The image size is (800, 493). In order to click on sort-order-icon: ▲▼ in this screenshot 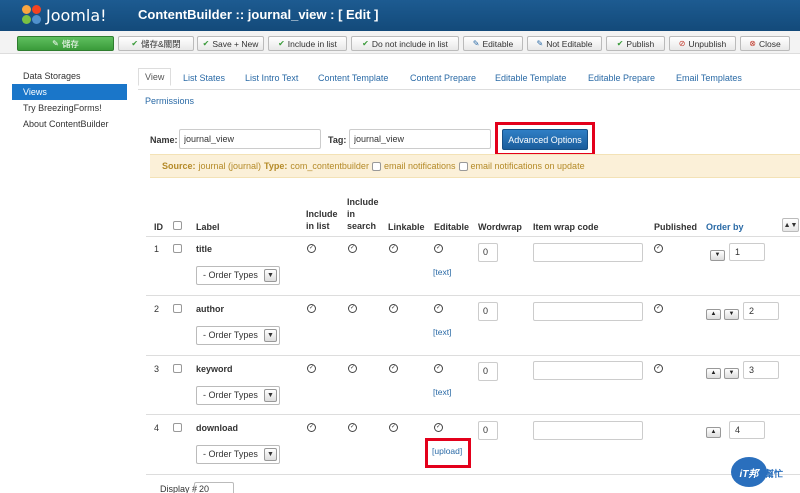, I will do `click(790, 225)`.